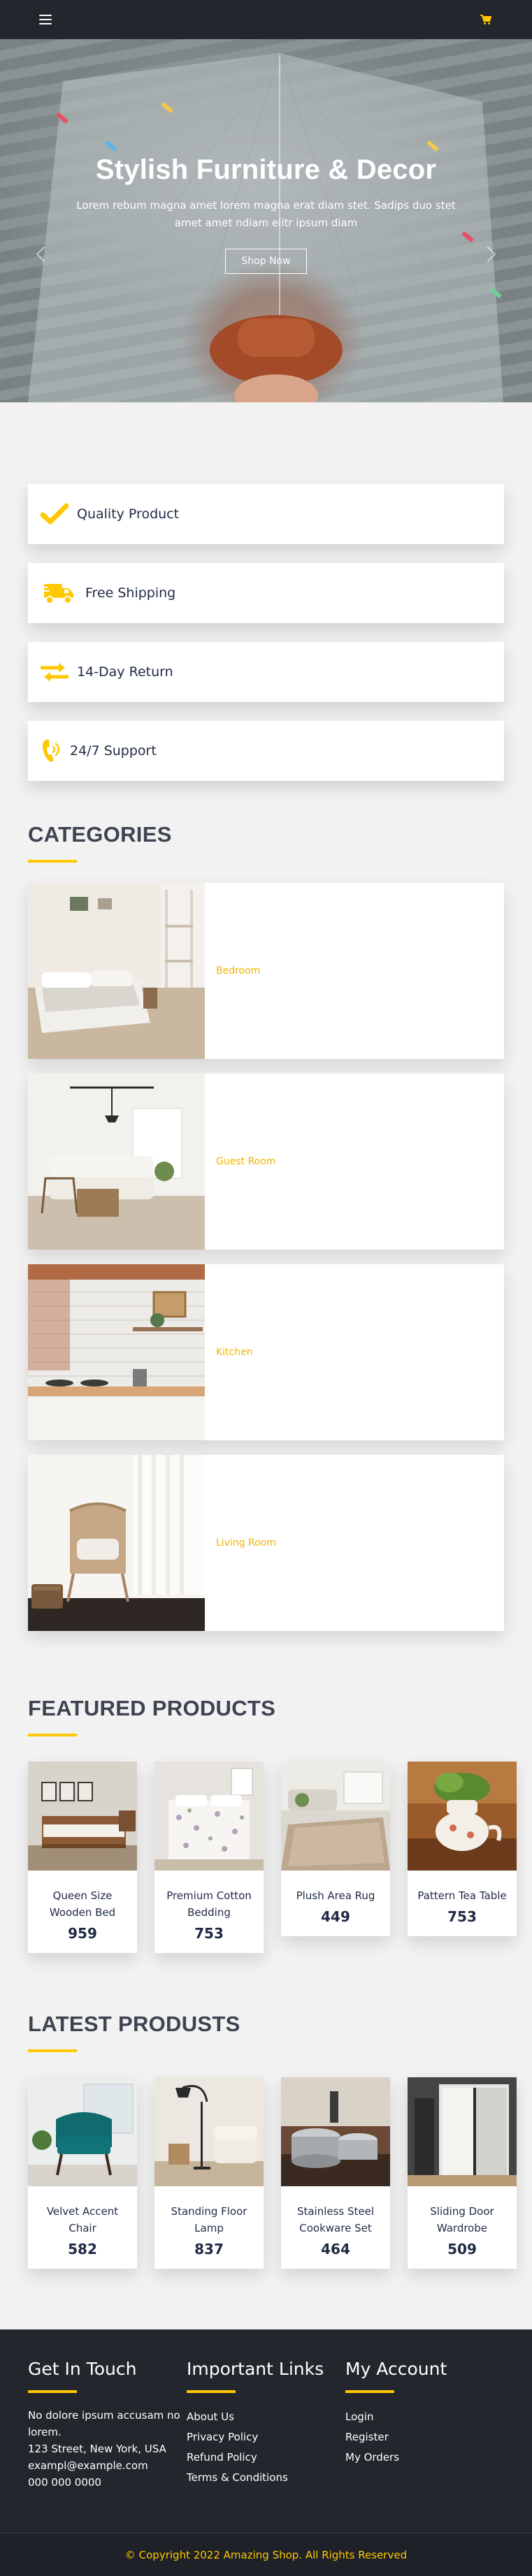  I want to click on product-card: Stainless Steel Cookware Set 464, so click(335, 2173).